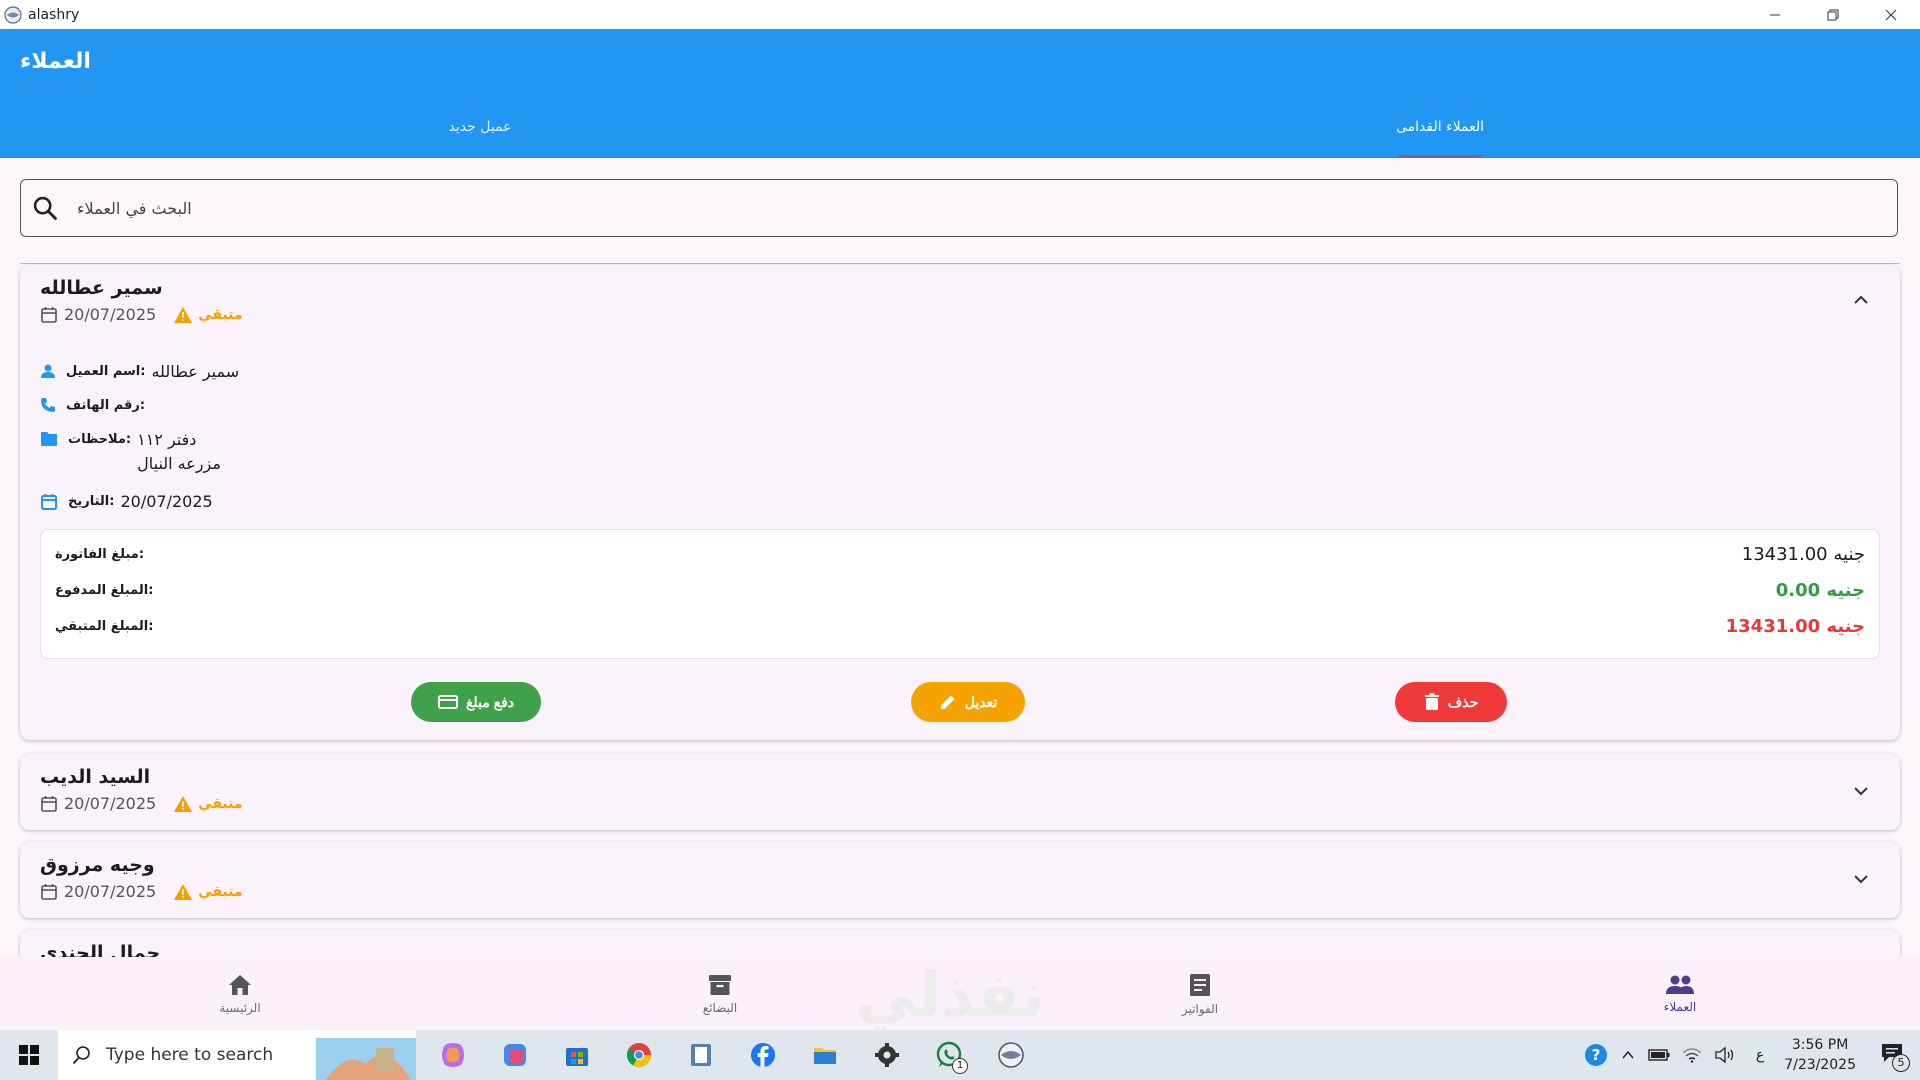  I want to click on nav-label: الرئيسية, so click(240, 1007).